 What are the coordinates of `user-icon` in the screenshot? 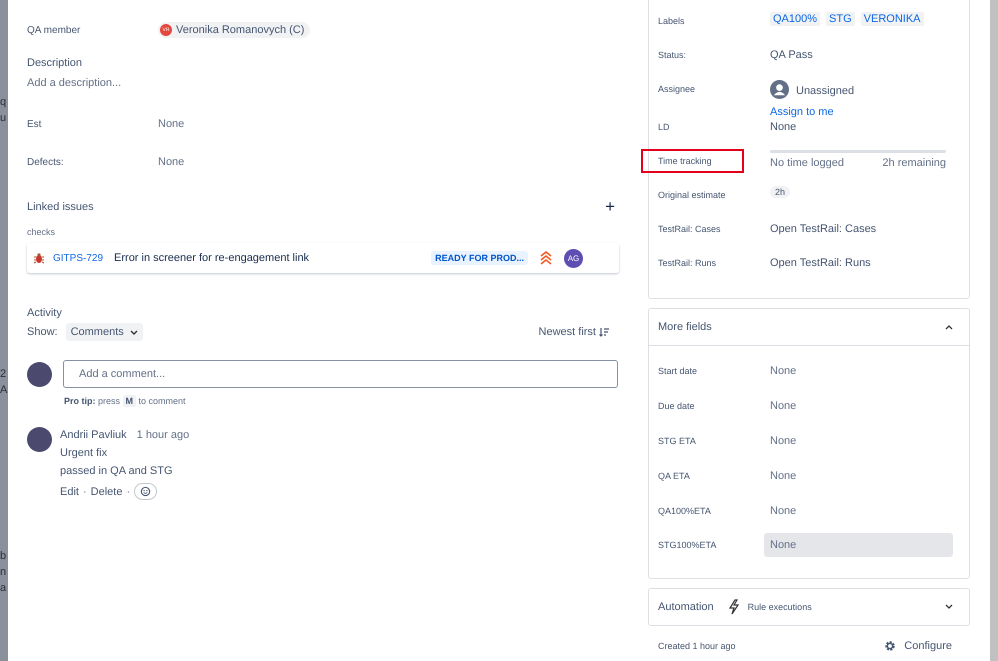 It's located at (779, 89).